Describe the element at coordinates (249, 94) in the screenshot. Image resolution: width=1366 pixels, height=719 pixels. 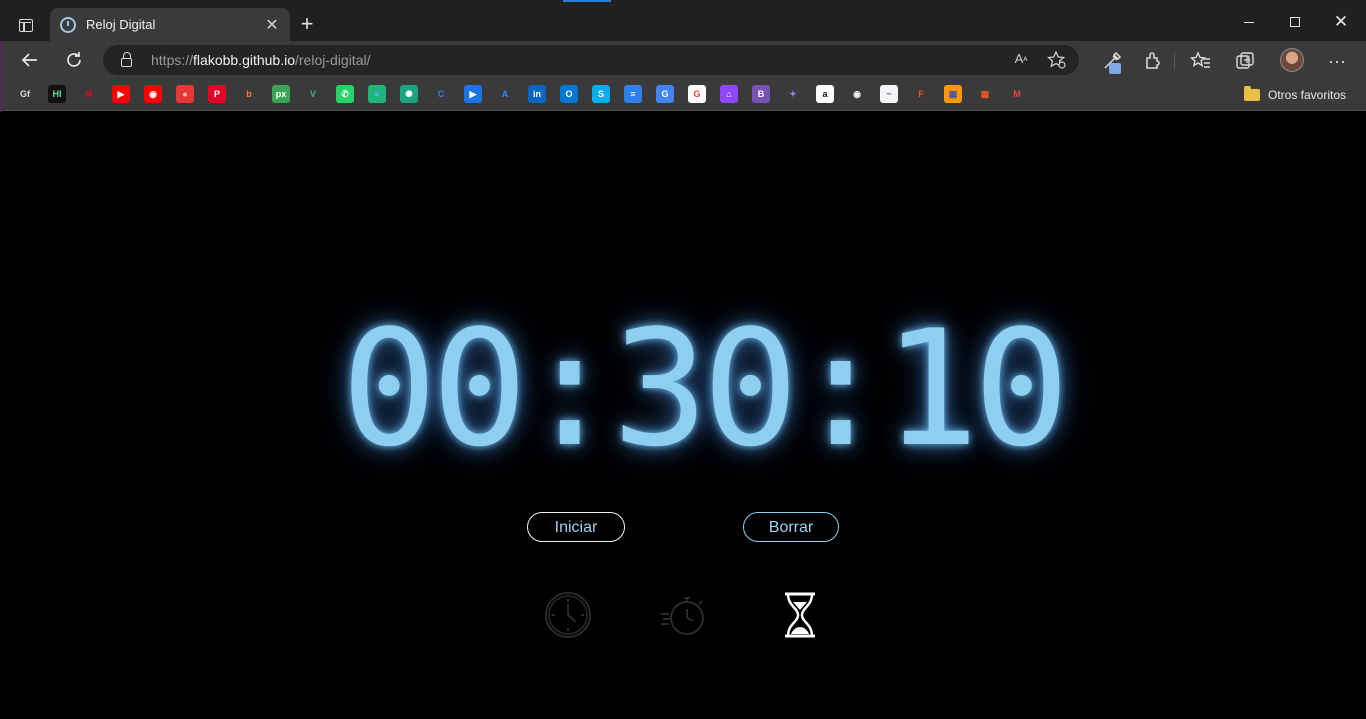
I see `bookmark-behance-b-icon: b` at that location.